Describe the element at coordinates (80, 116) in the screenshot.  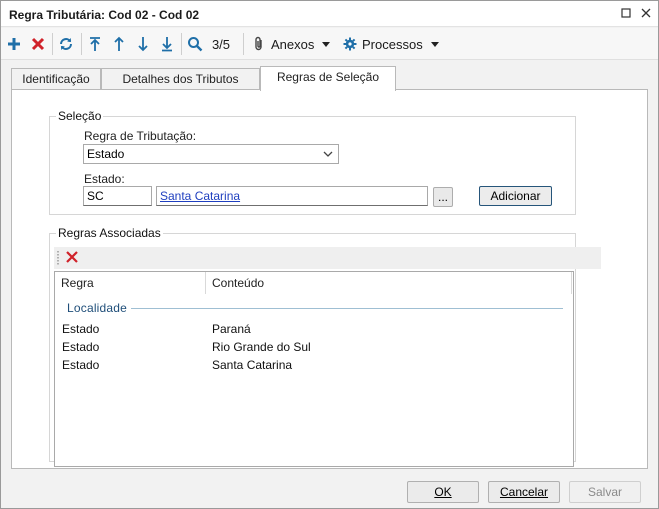
I see `selection-legend: Seleção` at that location.